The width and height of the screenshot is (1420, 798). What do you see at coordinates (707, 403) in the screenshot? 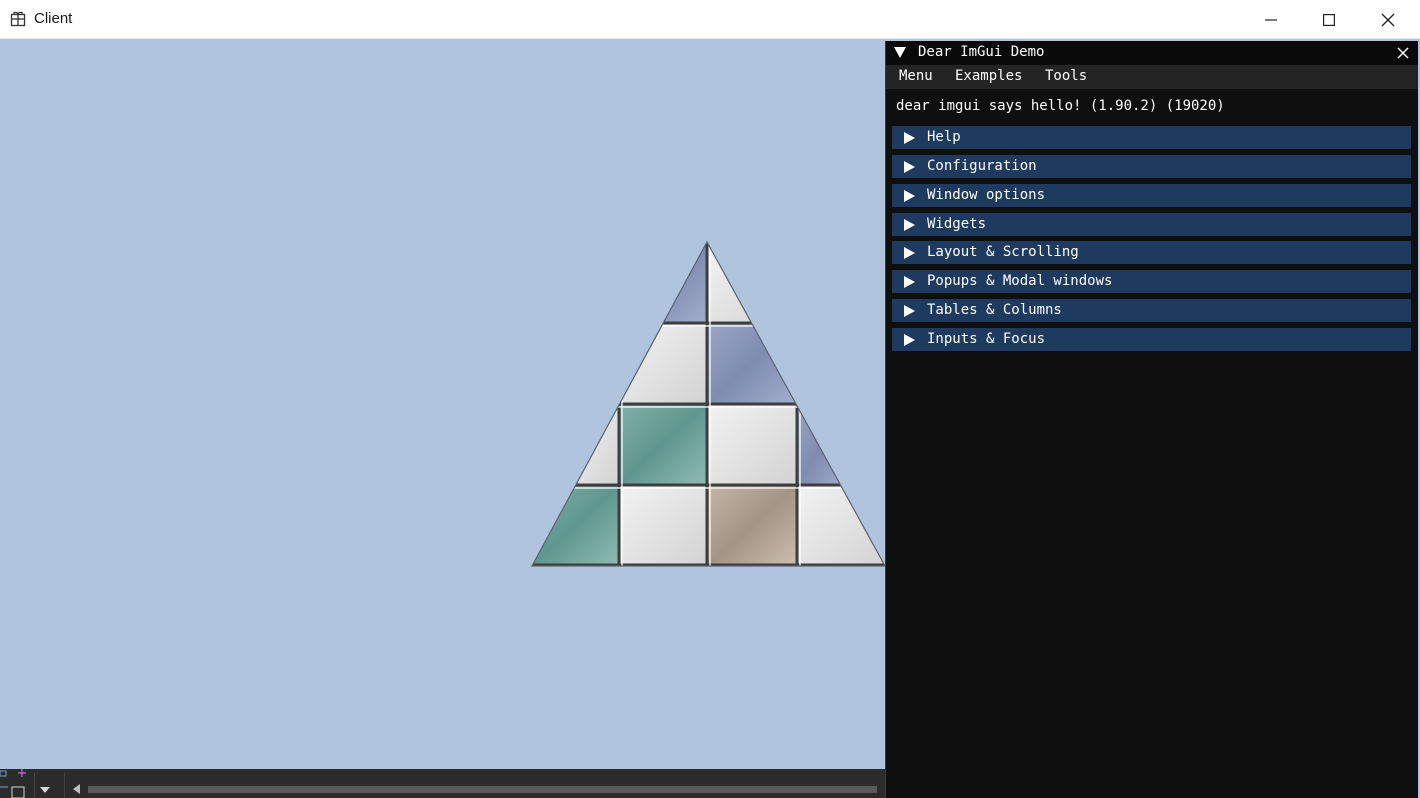
I see `pyramid-render` at bounding box center [707, 403].